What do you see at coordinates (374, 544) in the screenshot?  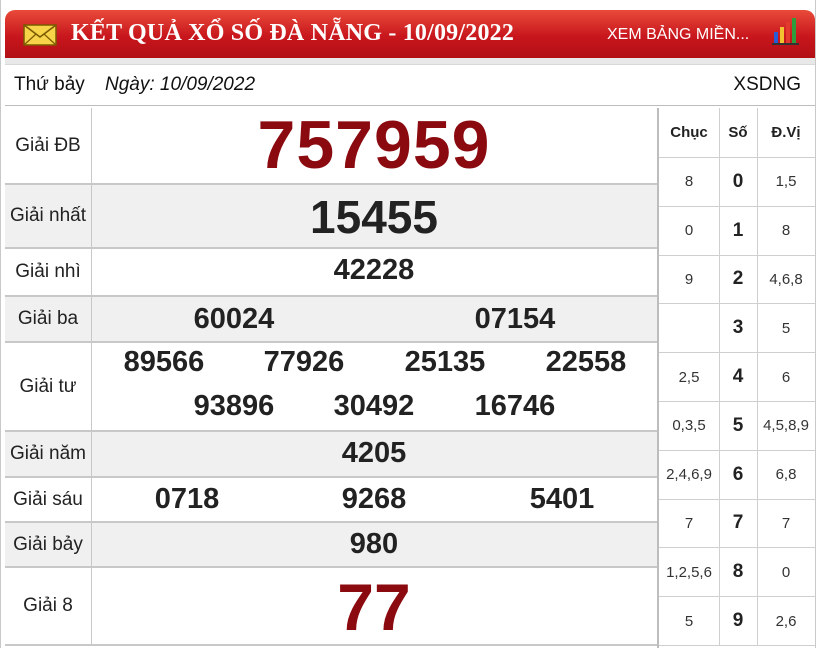 I see `prize-number: 980` at bounding box center [374, 544].